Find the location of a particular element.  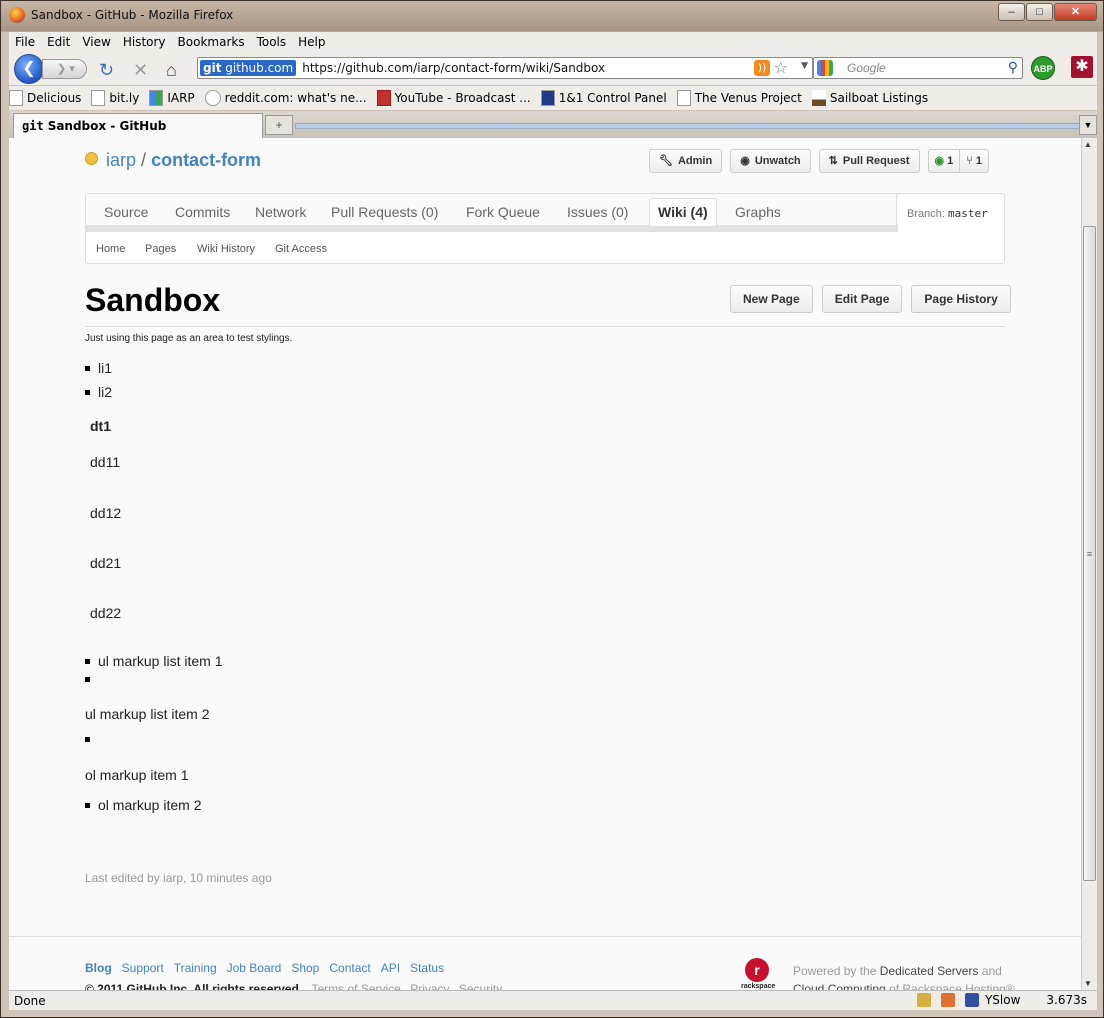

reload-icon: ↻ is located at coordinates (106, 70).